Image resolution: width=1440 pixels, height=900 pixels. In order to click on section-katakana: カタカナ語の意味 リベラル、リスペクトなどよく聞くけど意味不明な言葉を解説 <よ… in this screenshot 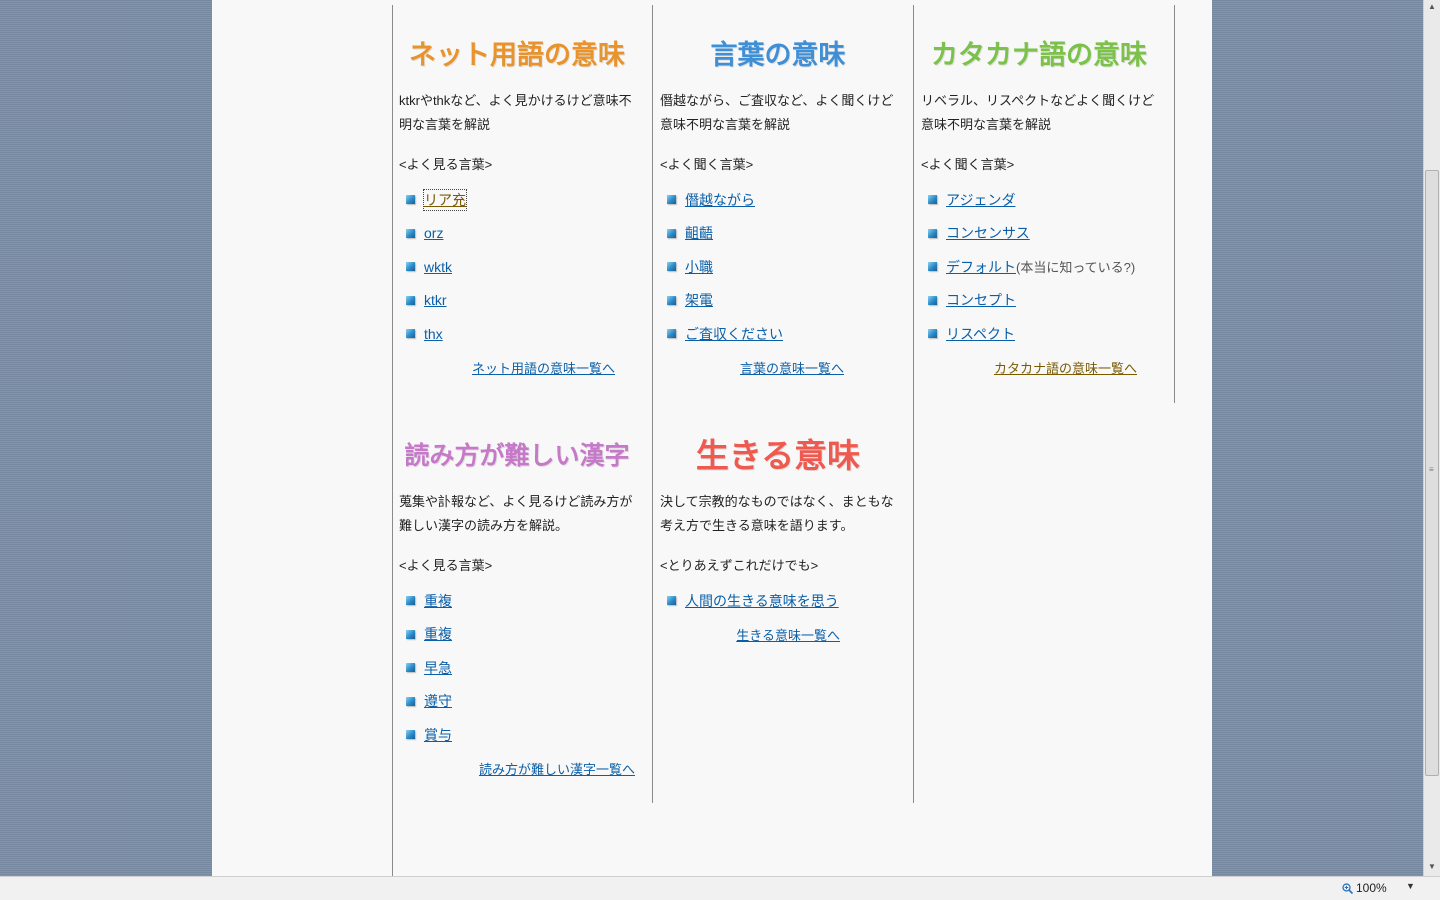, I will do `click(1042, 205)`.